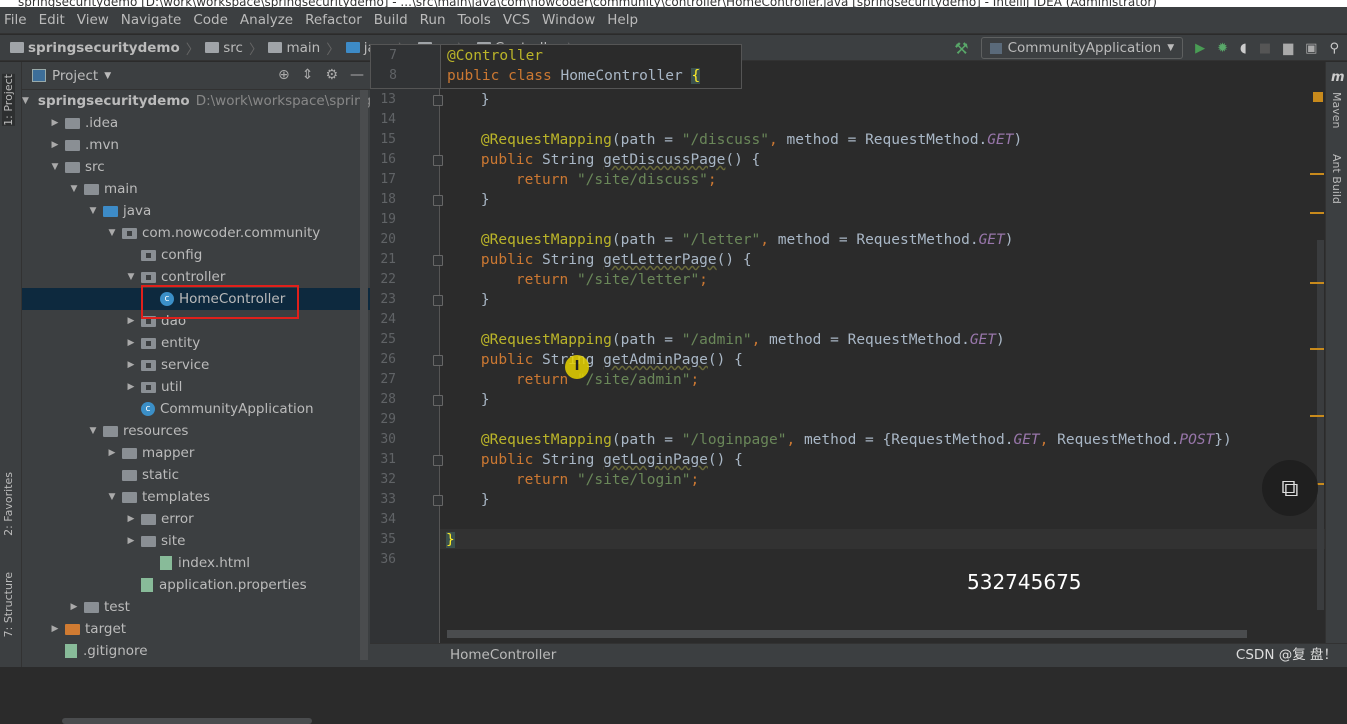  What do you see at coordinates (568, 20) in the screenshot?
I see `menu-window: Window` at bounding box center [568, 20].